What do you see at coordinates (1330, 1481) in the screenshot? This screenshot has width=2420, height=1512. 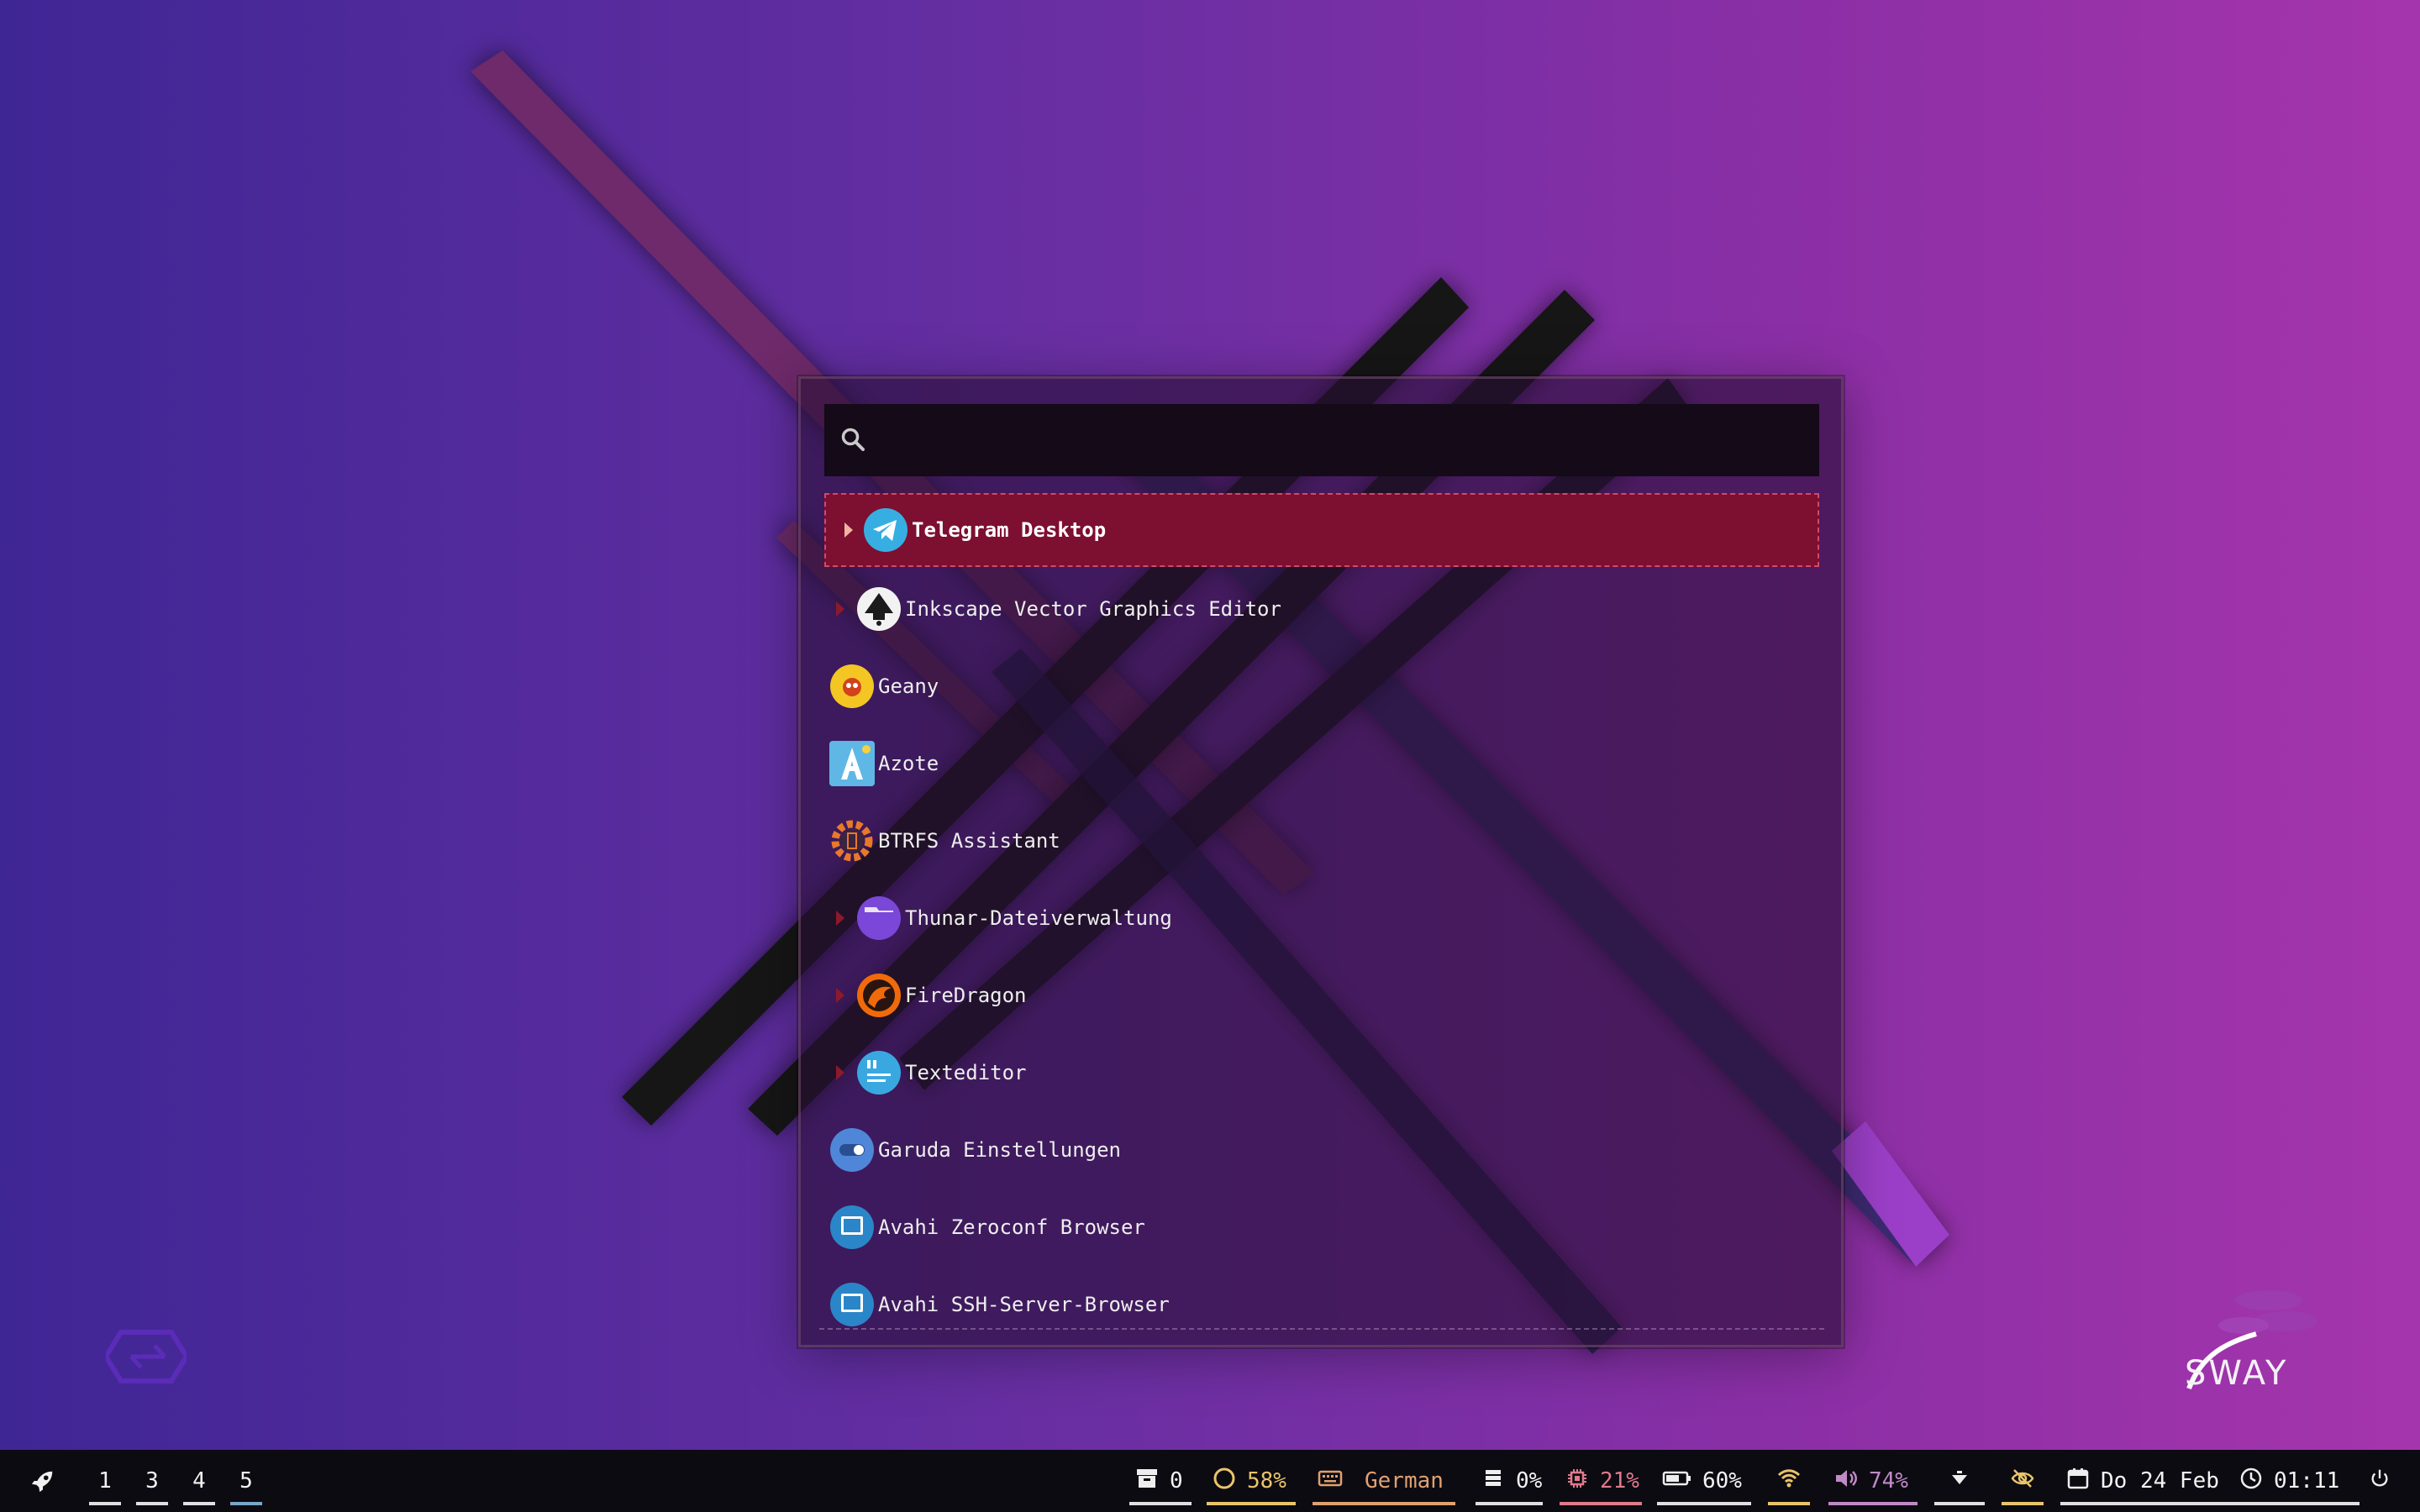 I see `keyboard-icon` at bounding box center [1330, 1481].